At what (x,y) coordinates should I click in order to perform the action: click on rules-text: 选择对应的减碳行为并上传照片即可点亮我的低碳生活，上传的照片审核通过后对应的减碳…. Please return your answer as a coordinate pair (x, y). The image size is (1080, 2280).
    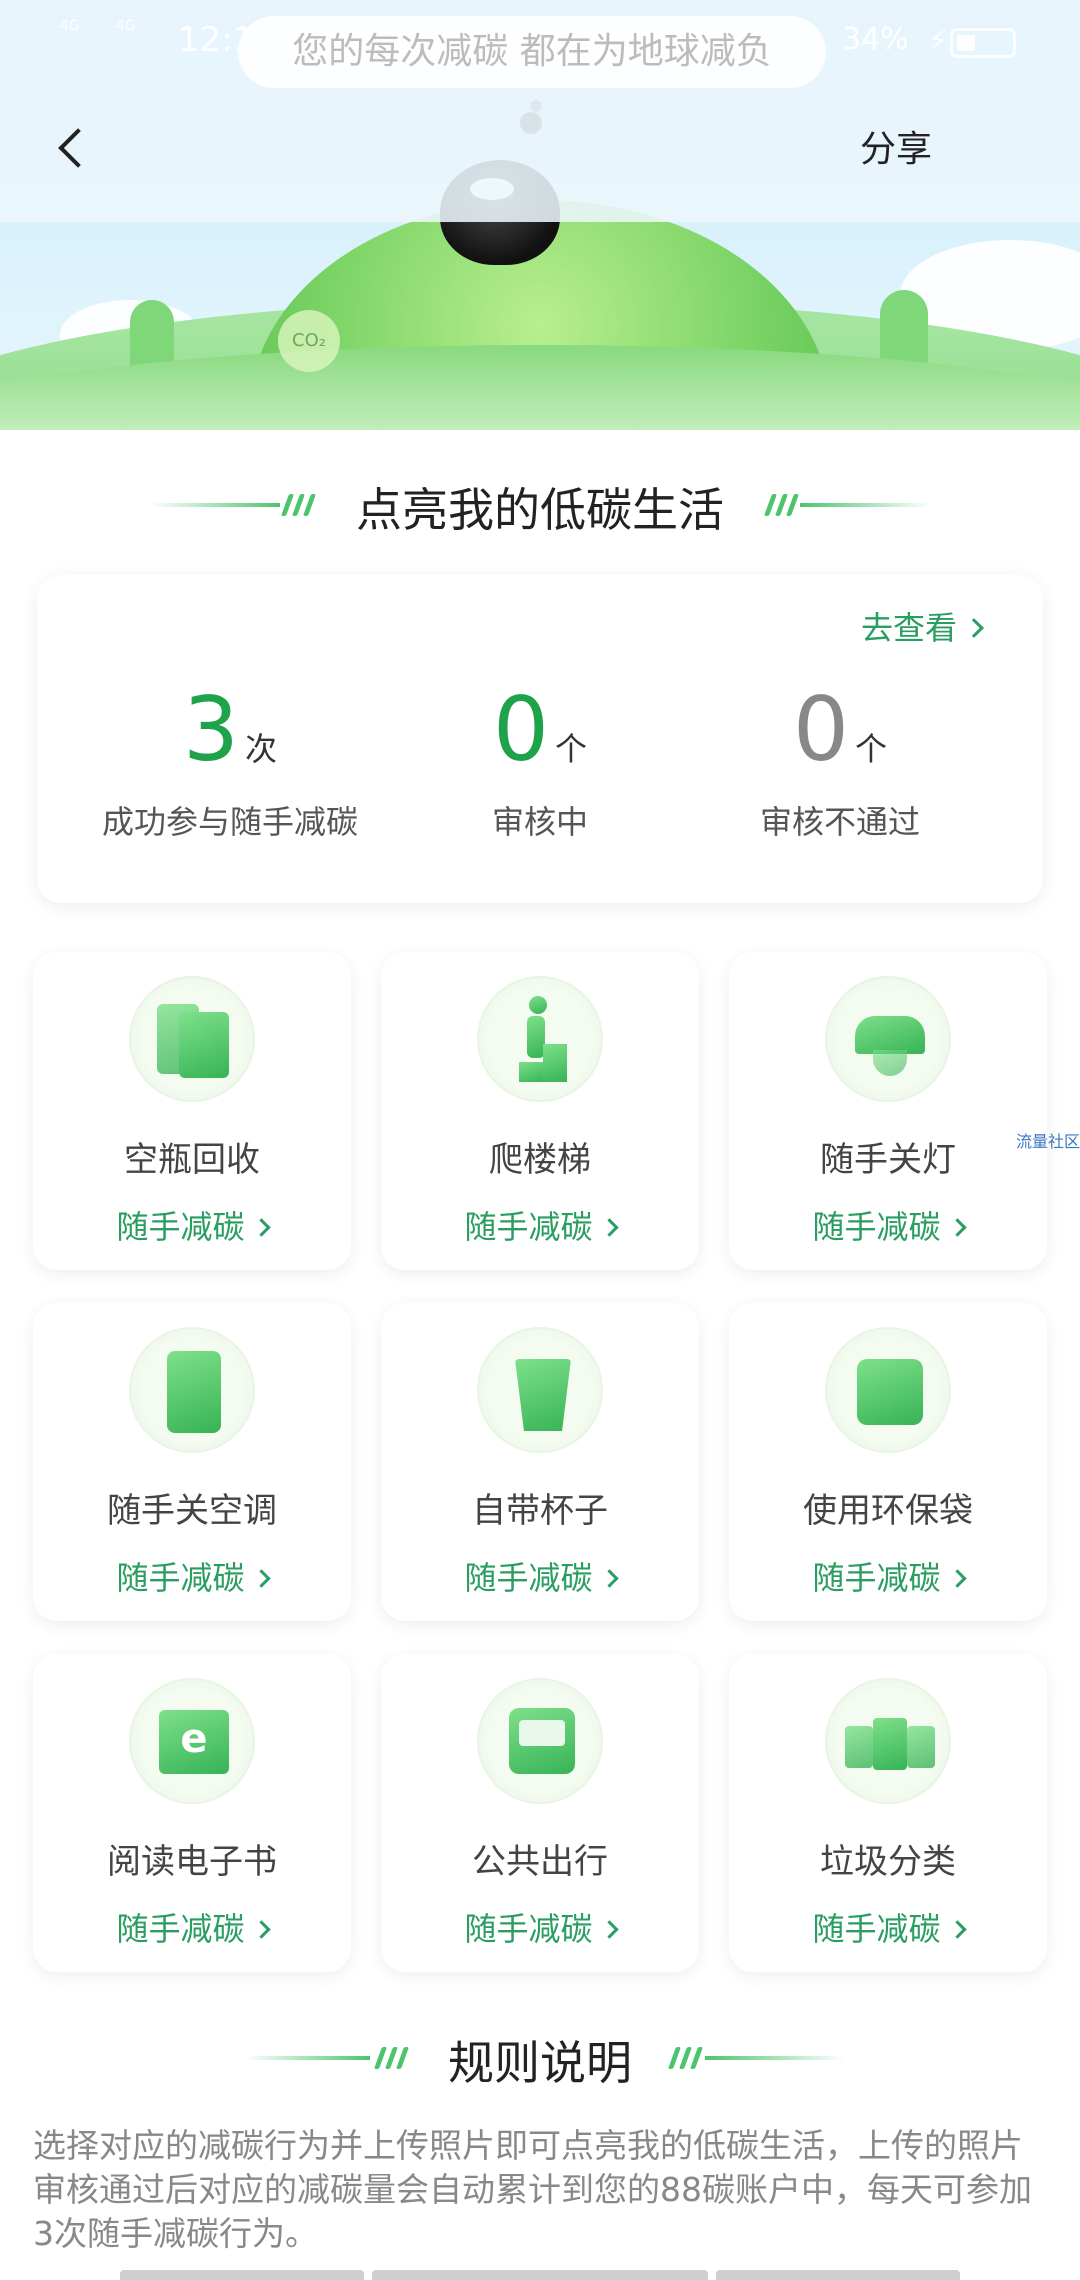
    Looking at the image, I should click on (532, 2189).